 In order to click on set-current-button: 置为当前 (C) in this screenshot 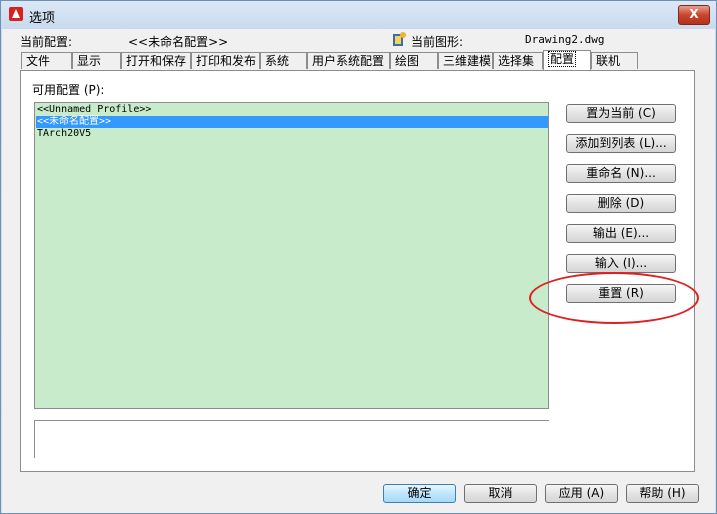, I will do `click(621, 113)`.